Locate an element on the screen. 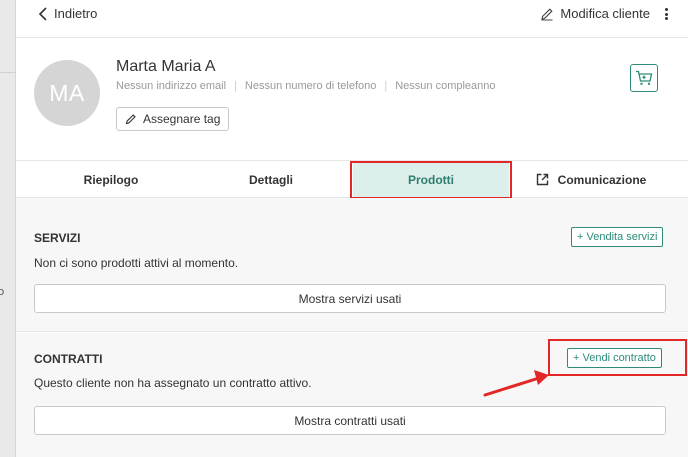 This screenshot has width=688, height=457. cart-button is located at coordinates (644, 78).